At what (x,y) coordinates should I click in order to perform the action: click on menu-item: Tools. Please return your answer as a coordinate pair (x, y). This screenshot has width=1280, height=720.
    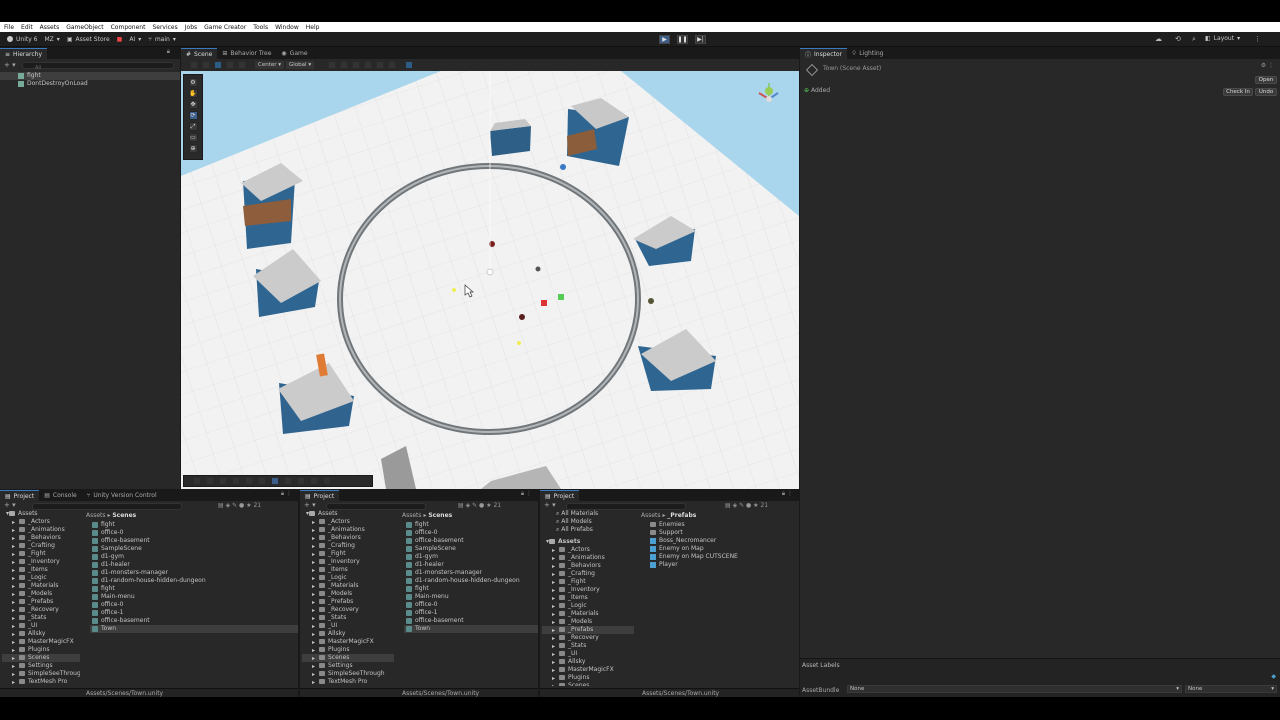
    Looking at the image, I should click on (260, 27).